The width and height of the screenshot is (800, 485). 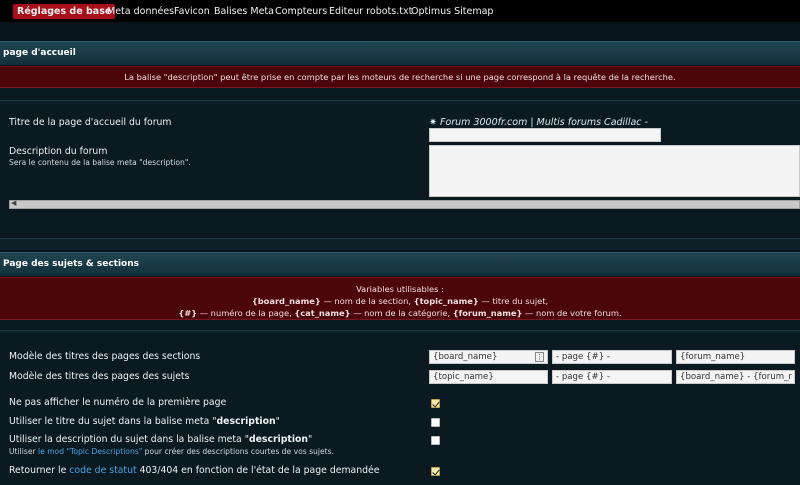 What do you see at coordinates (435, 471) in the screenshot?
I see `option-status-code-checkbox` at bounding box center [435, 471].